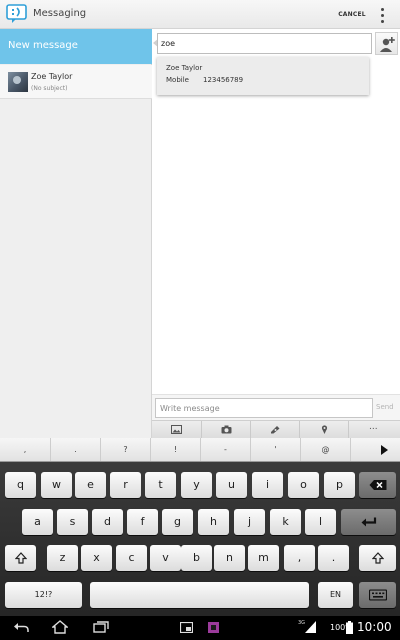 The image size is (400, 640). Describe the element at coordinates (17, 14) in the screenshot. I see `messaging-app-icon` at that location.